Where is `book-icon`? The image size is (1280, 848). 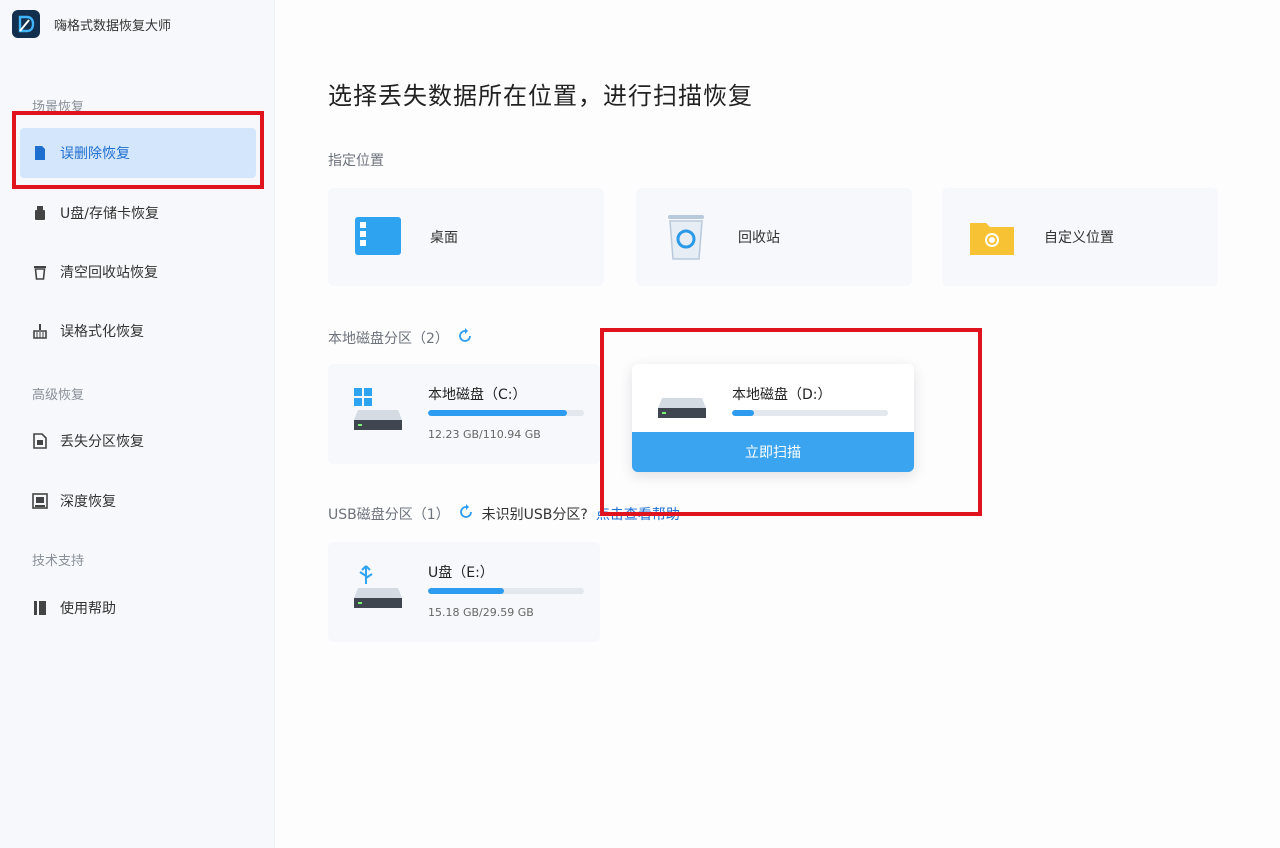 book-icon is located at coordinates (40, 608).